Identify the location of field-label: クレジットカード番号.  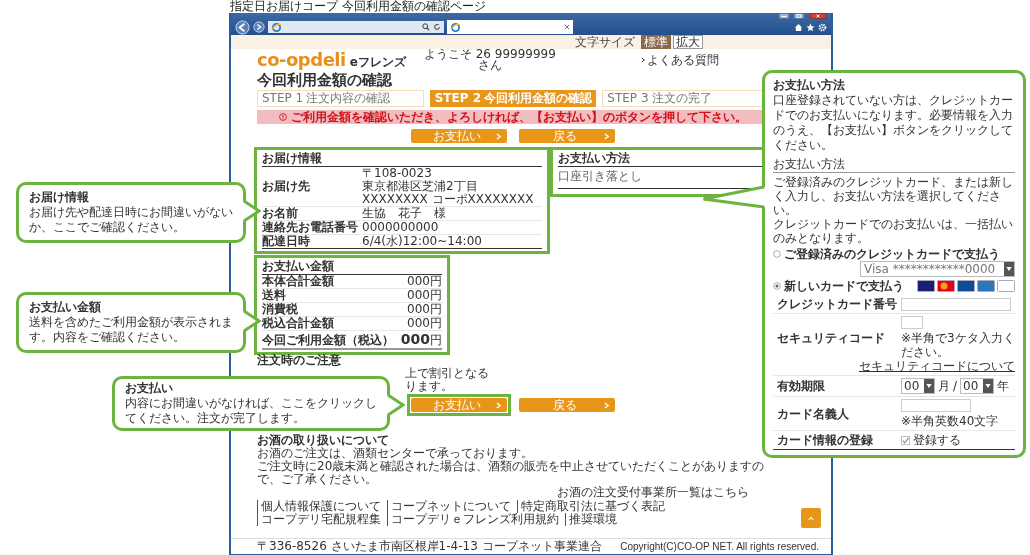
(837, 304).